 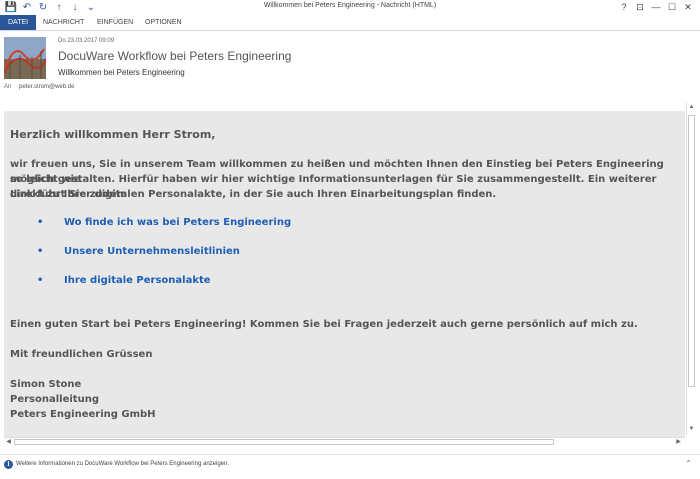 What do you see at coordinates (174, 56) in the screenshot?
I see `sender-name: DocuWare Workflow bei Peters Engineering` at bounding box center [174, 56].